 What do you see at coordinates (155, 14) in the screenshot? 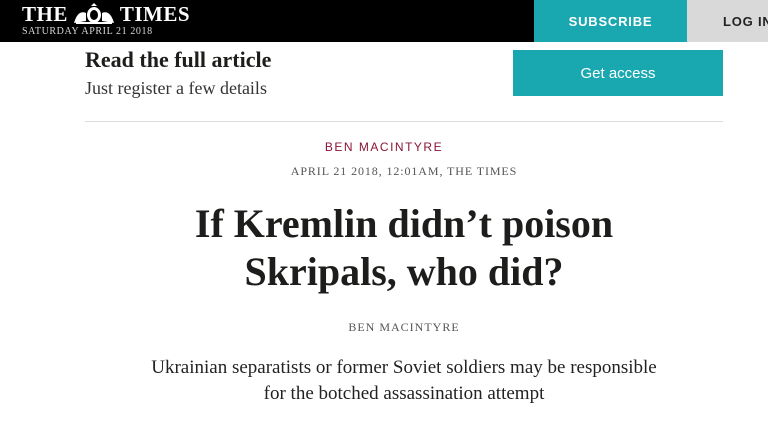
I see `logo-text-times: TIMES` at bounding box center [155, 14].